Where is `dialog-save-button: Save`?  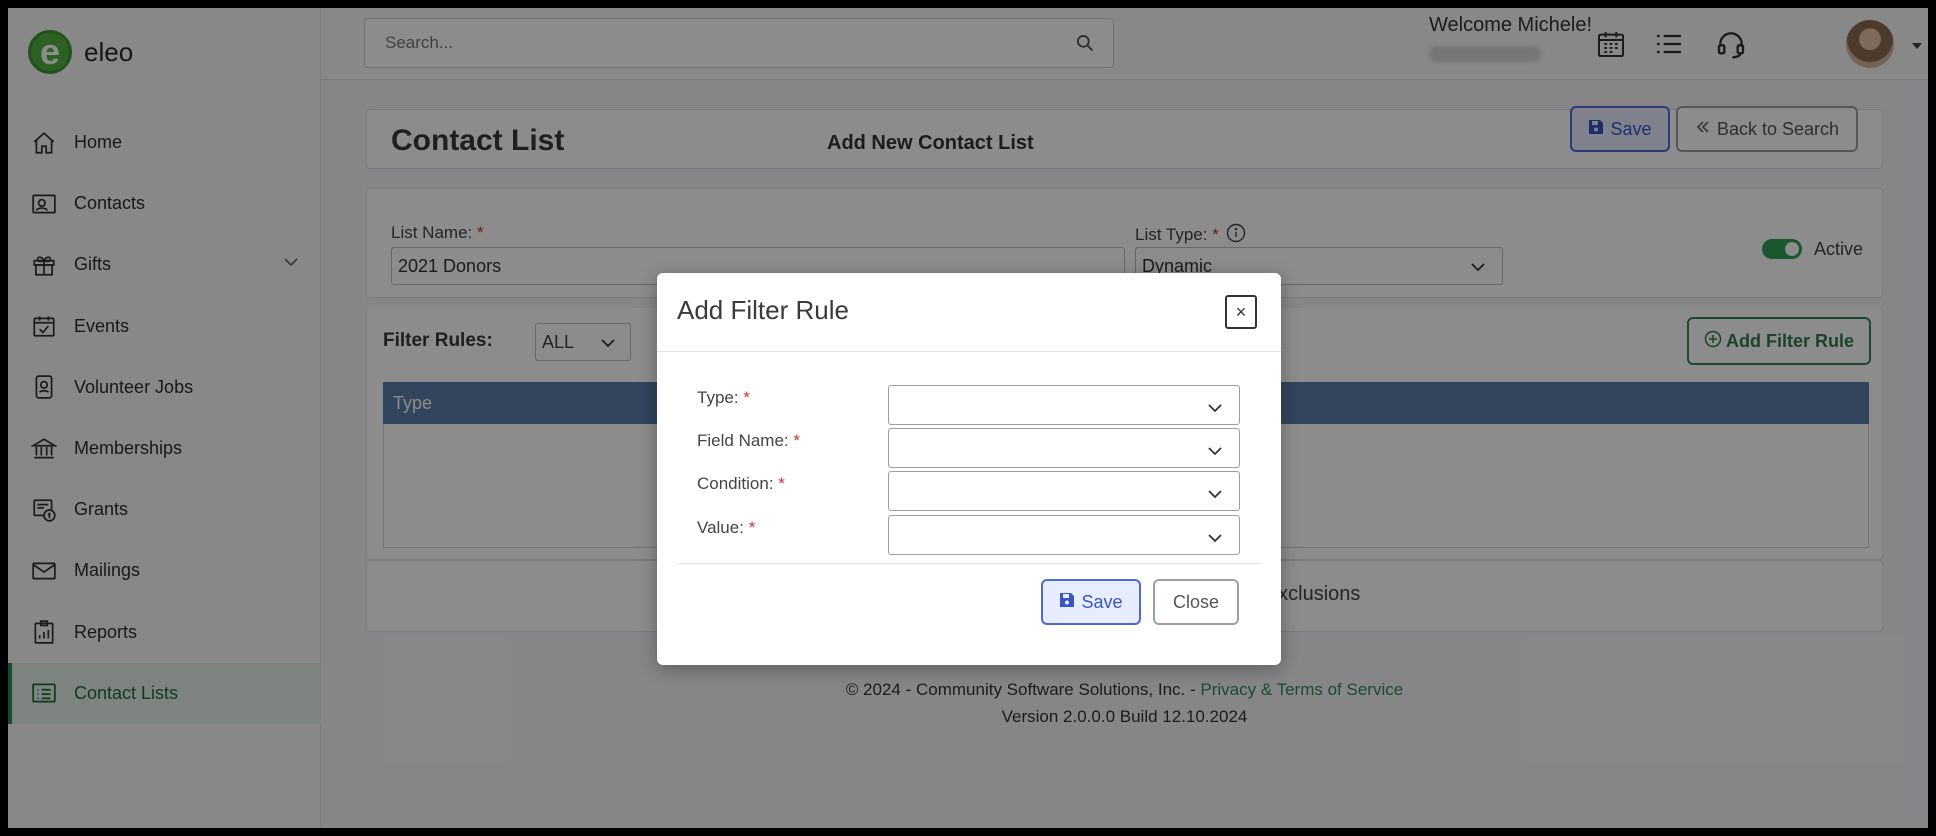 dialog-save-button: Save is located at coordinates (1091, 602).